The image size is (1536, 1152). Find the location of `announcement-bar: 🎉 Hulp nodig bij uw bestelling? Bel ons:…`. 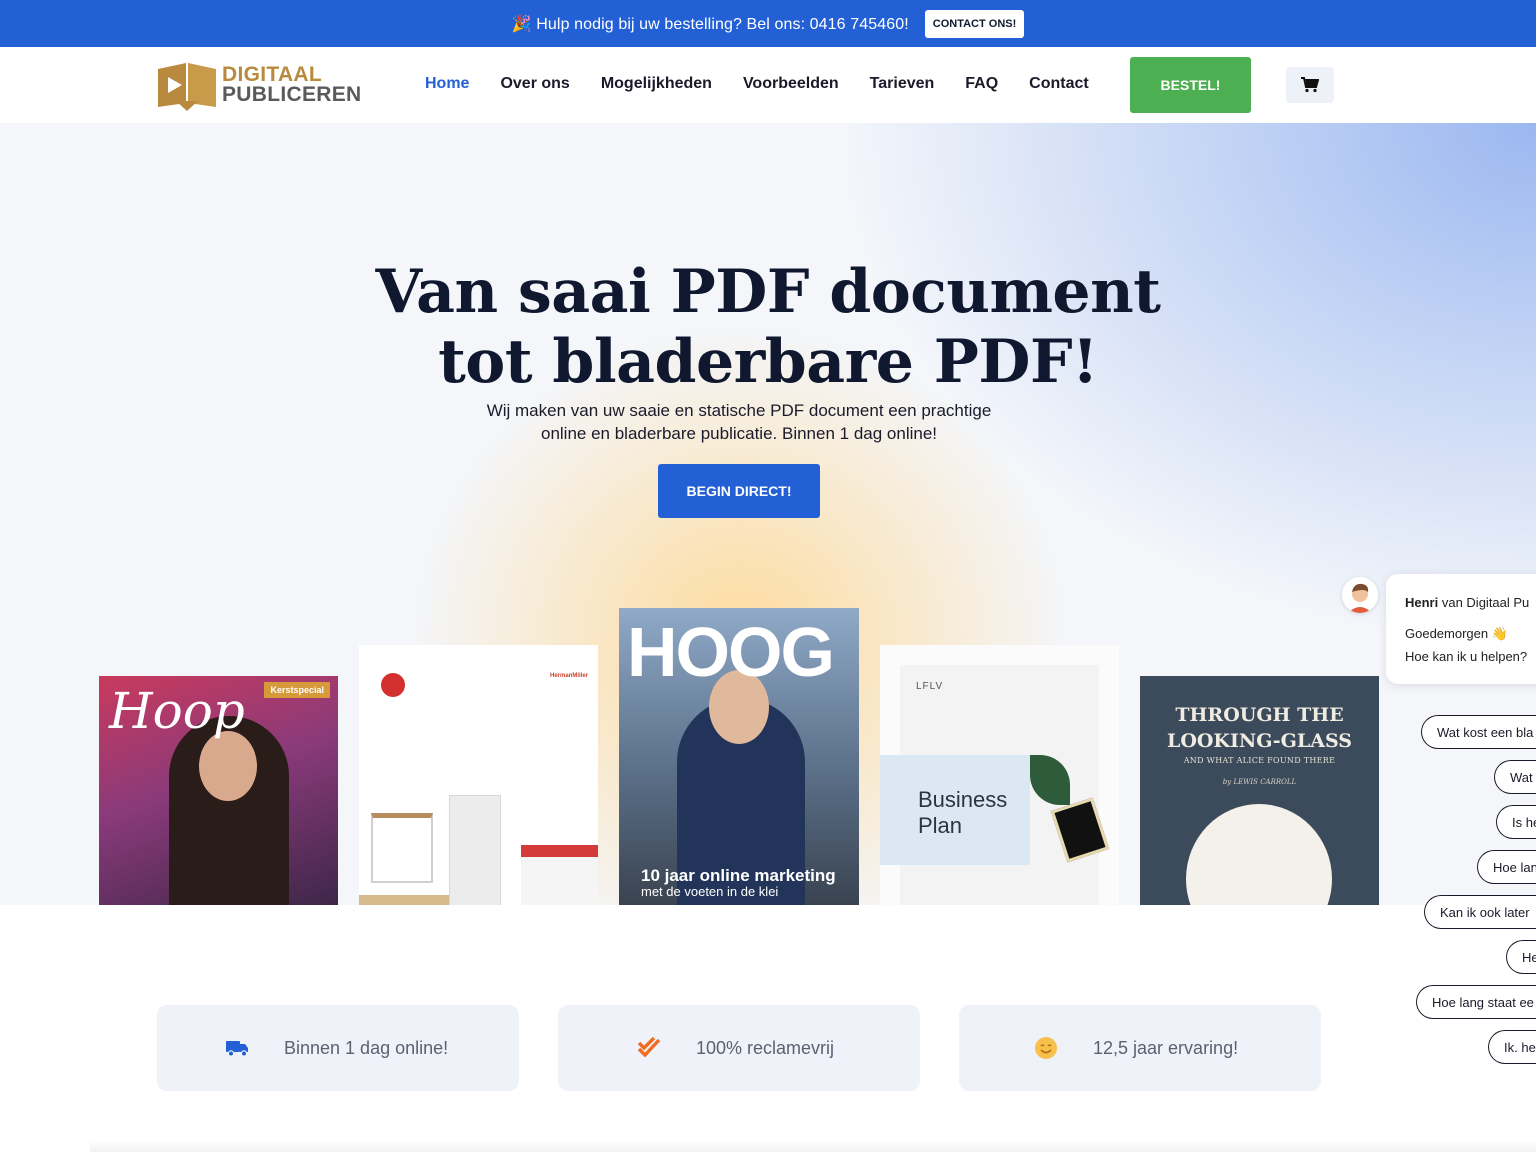

announcement-bar: 🎉 Hulp nodig bij uw bestelling? Bel ons:… is located at coordinates (768, 23).